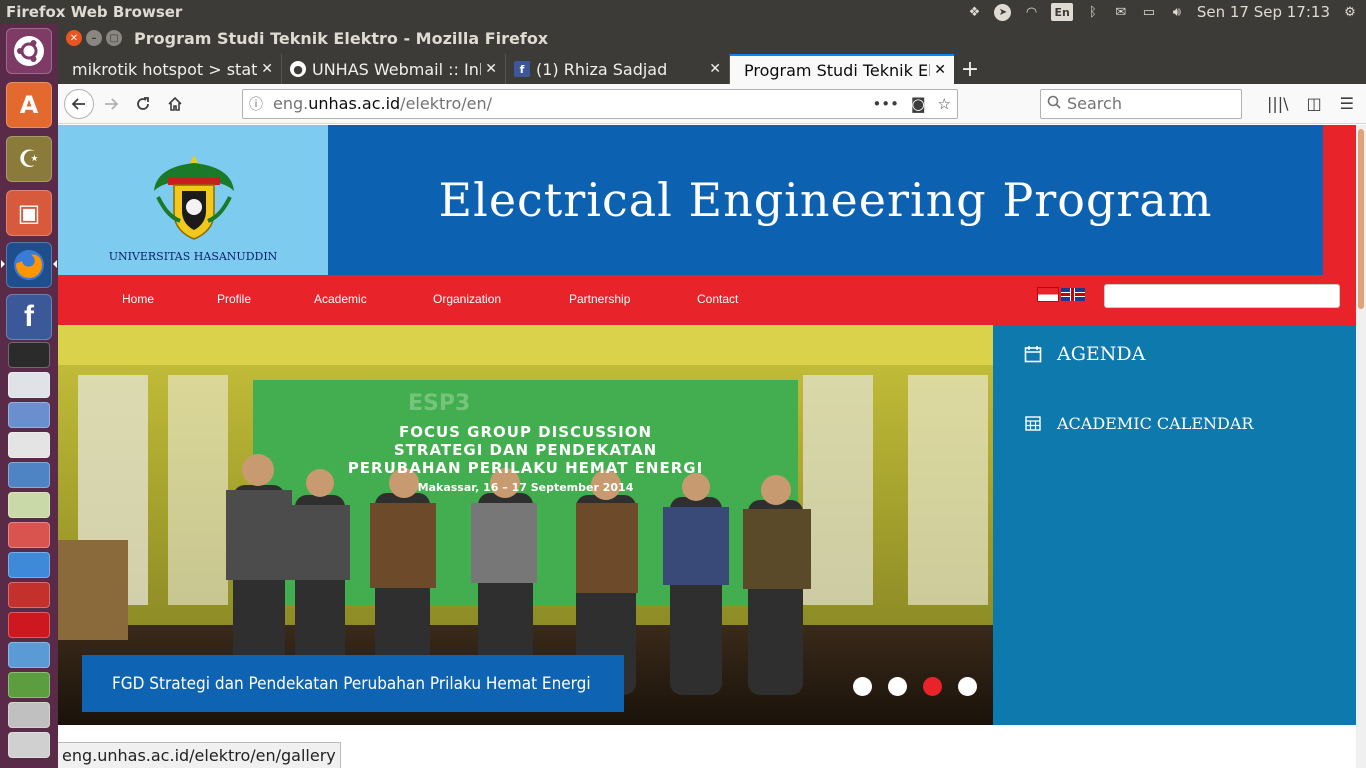 The height and width of the screenshot is (768, 1366). Describe the element at coordinates (234, 299) in the screenshot. I see `menu-profile: Profile` at that location.